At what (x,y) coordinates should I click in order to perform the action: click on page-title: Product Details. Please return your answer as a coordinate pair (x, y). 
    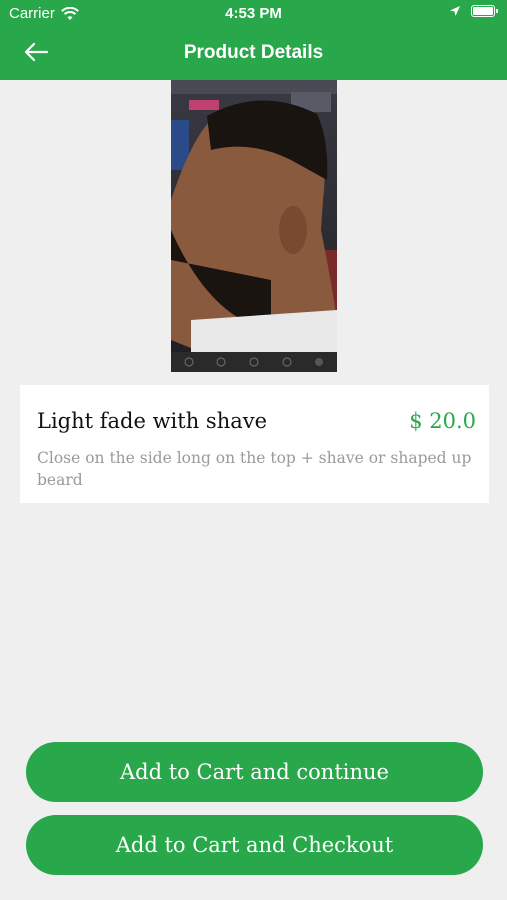
    Looking at the image, I should click on (253, 52).